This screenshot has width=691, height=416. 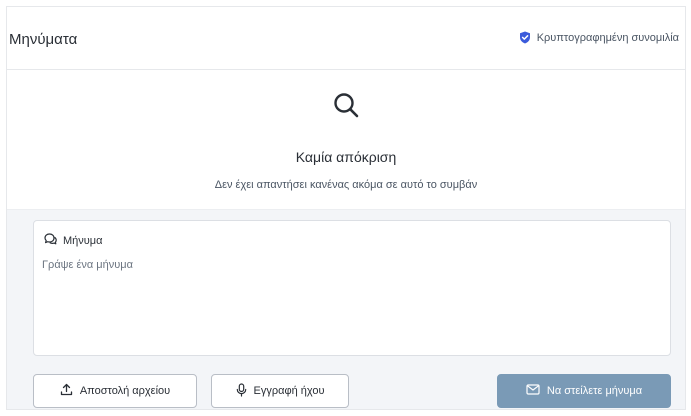 I want to click on messages-header: Μηνύματα Κρυπτογραφημένη συνομιλία, so click(x=346, y=38).